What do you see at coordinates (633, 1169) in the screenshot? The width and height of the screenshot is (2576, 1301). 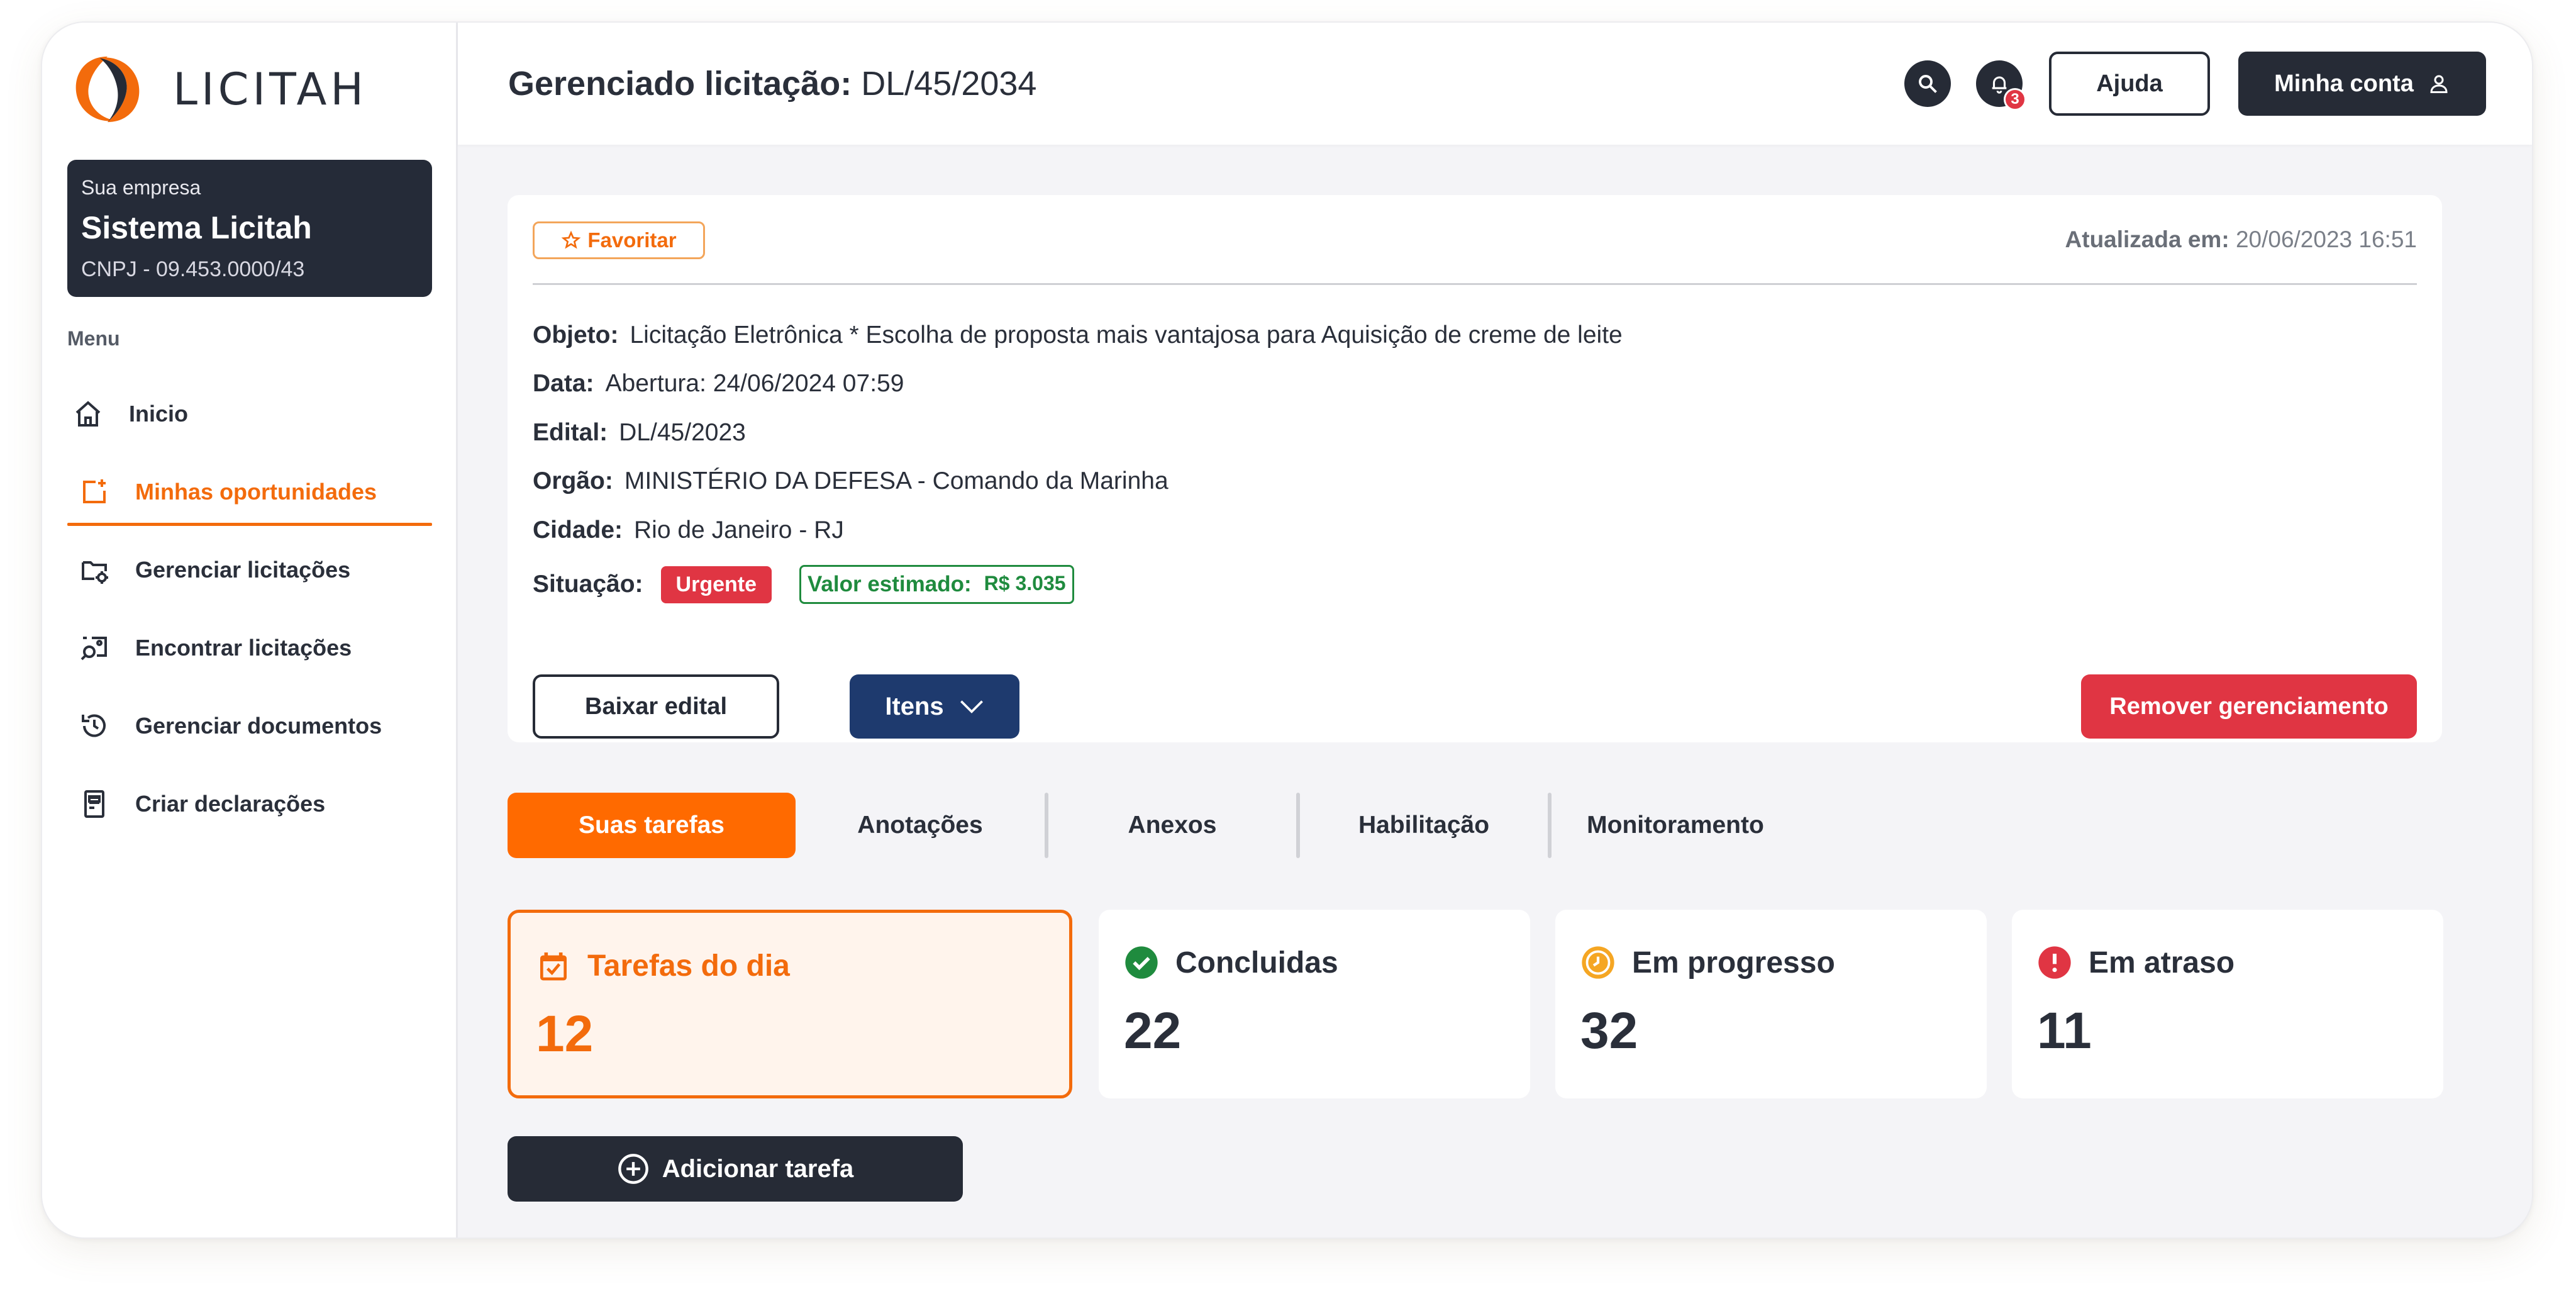 I see `plus-circle-icon` at bounding box center [633, 1169].